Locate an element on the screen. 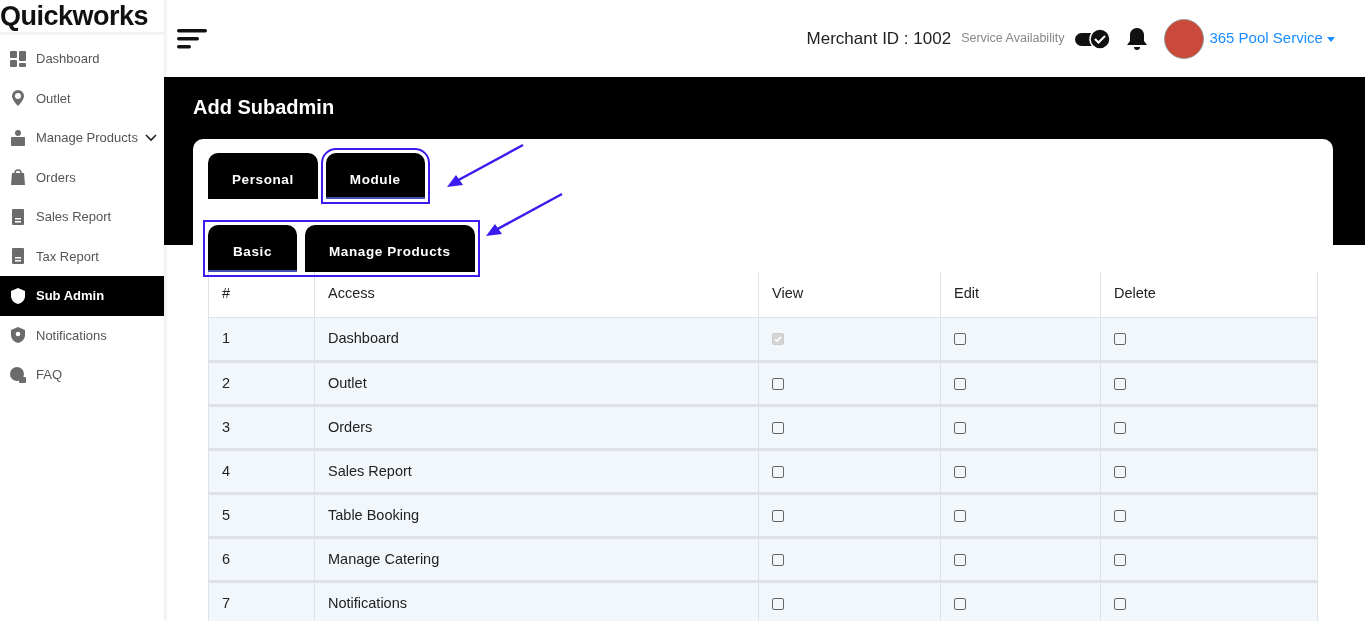  table-cell: 4 is located at coordinates (261, 471).